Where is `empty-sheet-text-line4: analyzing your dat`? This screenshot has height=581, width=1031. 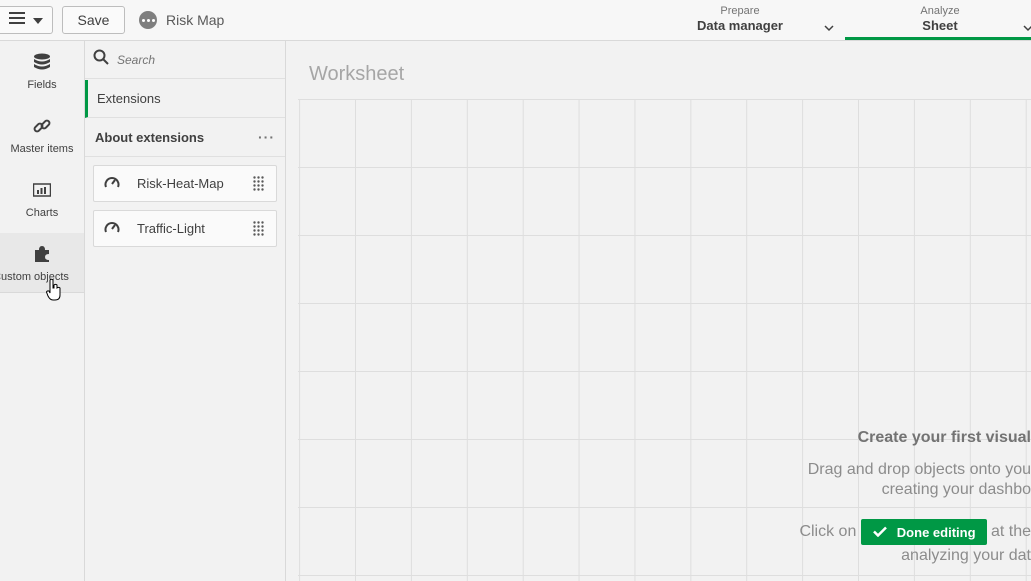
empty-sheet-text-line4: analyzing your dat is located at coordinates (966, 555).